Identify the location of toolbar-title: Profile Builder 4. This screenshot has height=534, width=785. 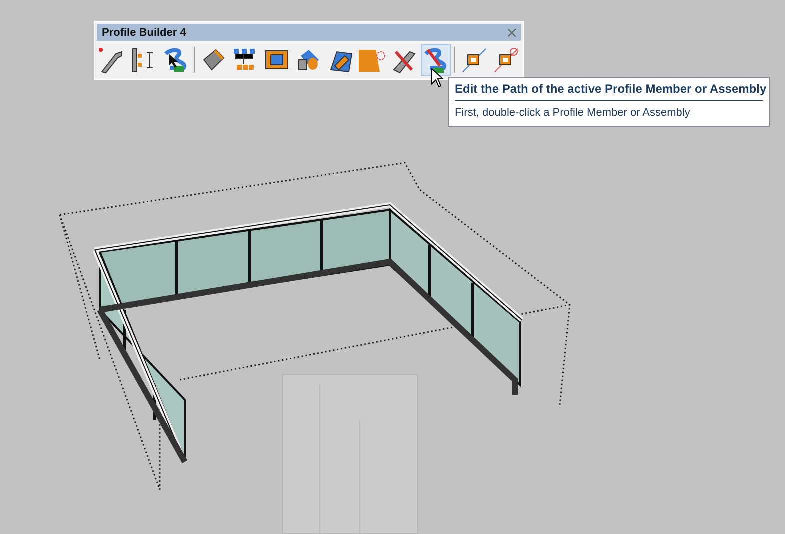
(144, 32).